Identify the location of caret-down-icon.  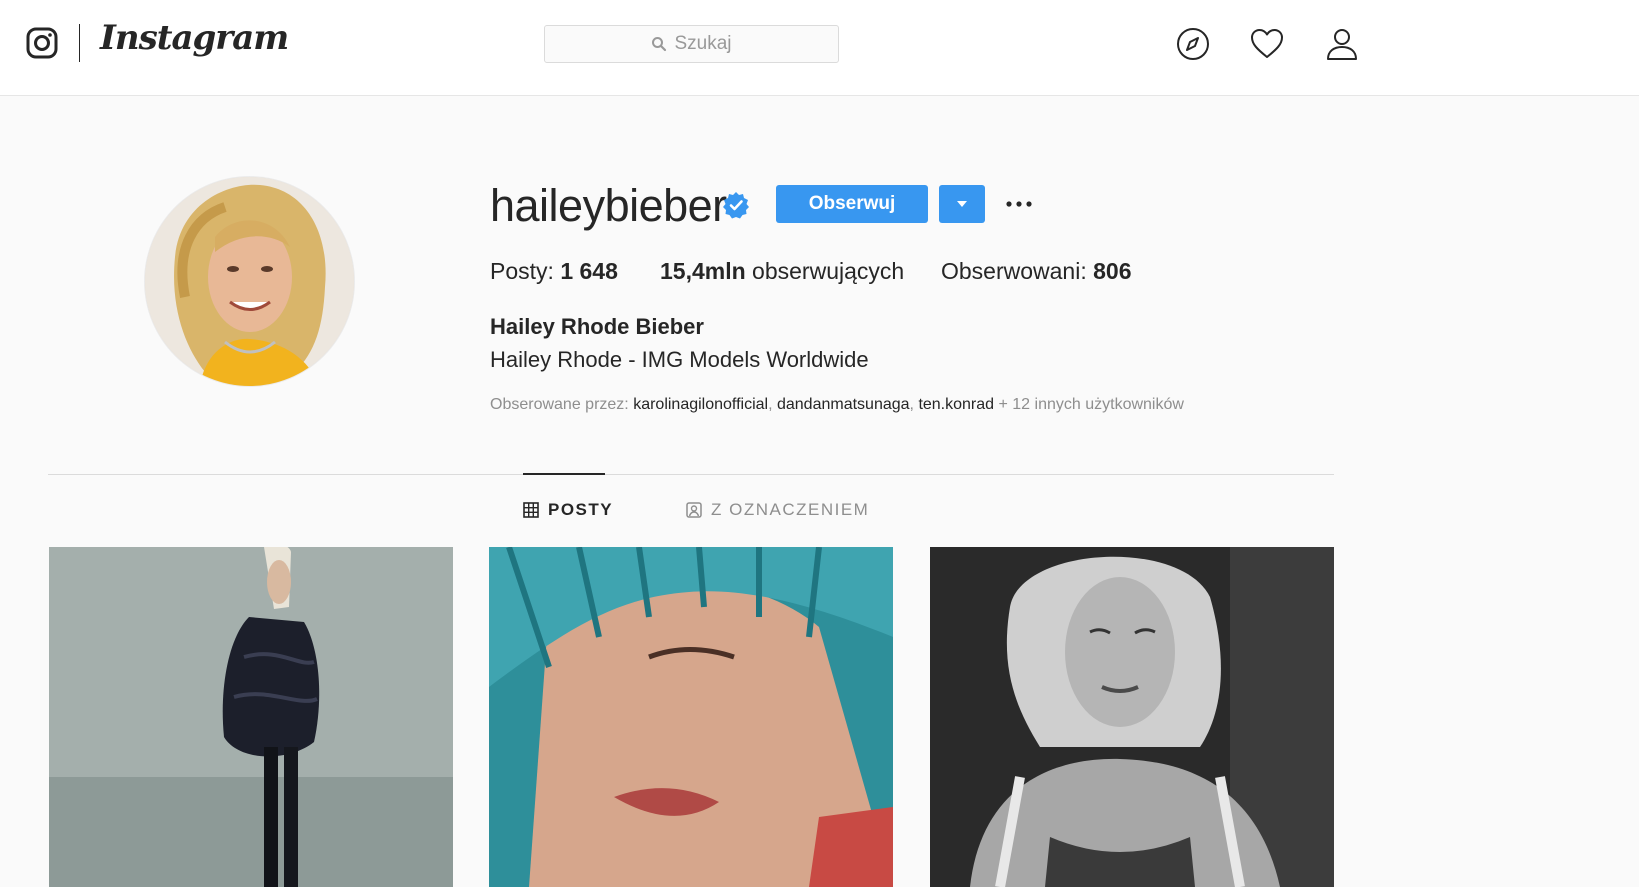
(962, 204).